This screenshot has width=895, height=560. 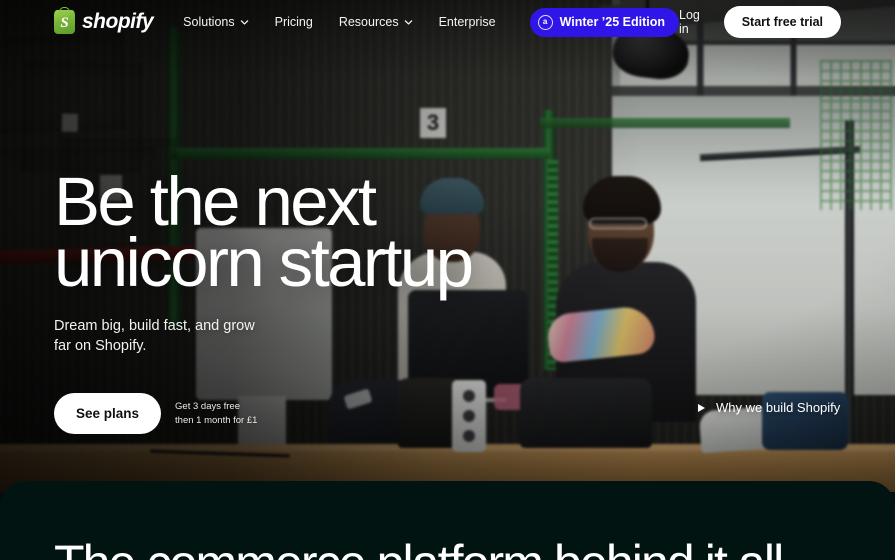 I want to click on dark-content-section: The commerce platform behind it all, so click(x=447, y=520).